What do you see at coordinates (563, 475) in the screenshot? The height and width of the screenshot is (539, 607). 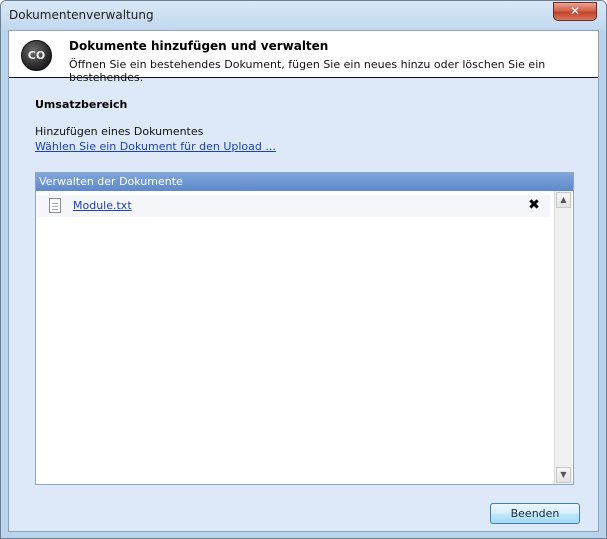 I see `scroll-down-arrow-icon: ▼` at bounding box center [563, 475].